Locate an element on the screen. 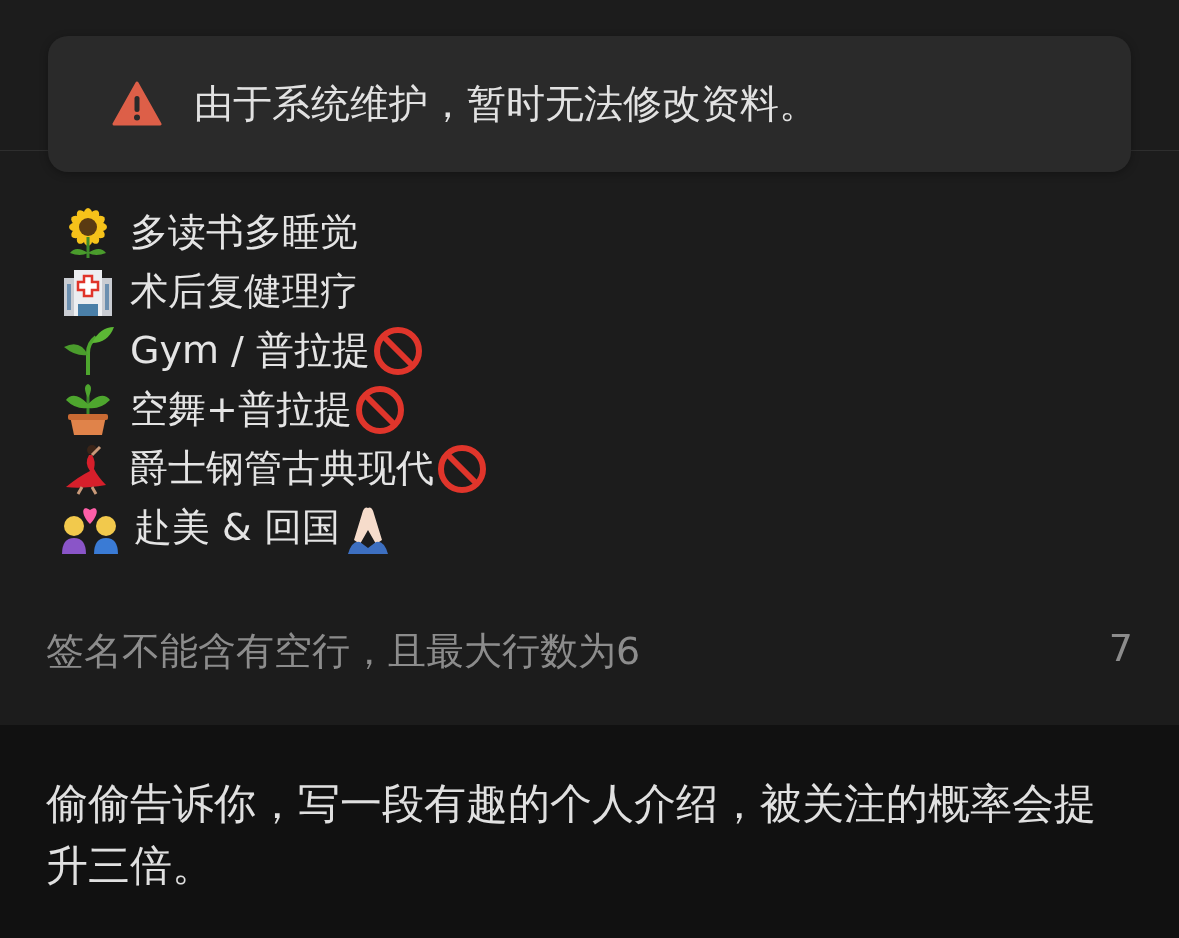 The width and height of the screenshot is (1179, 938). signature-line: 术后复健理疗 is located at coordinates (244, 291).